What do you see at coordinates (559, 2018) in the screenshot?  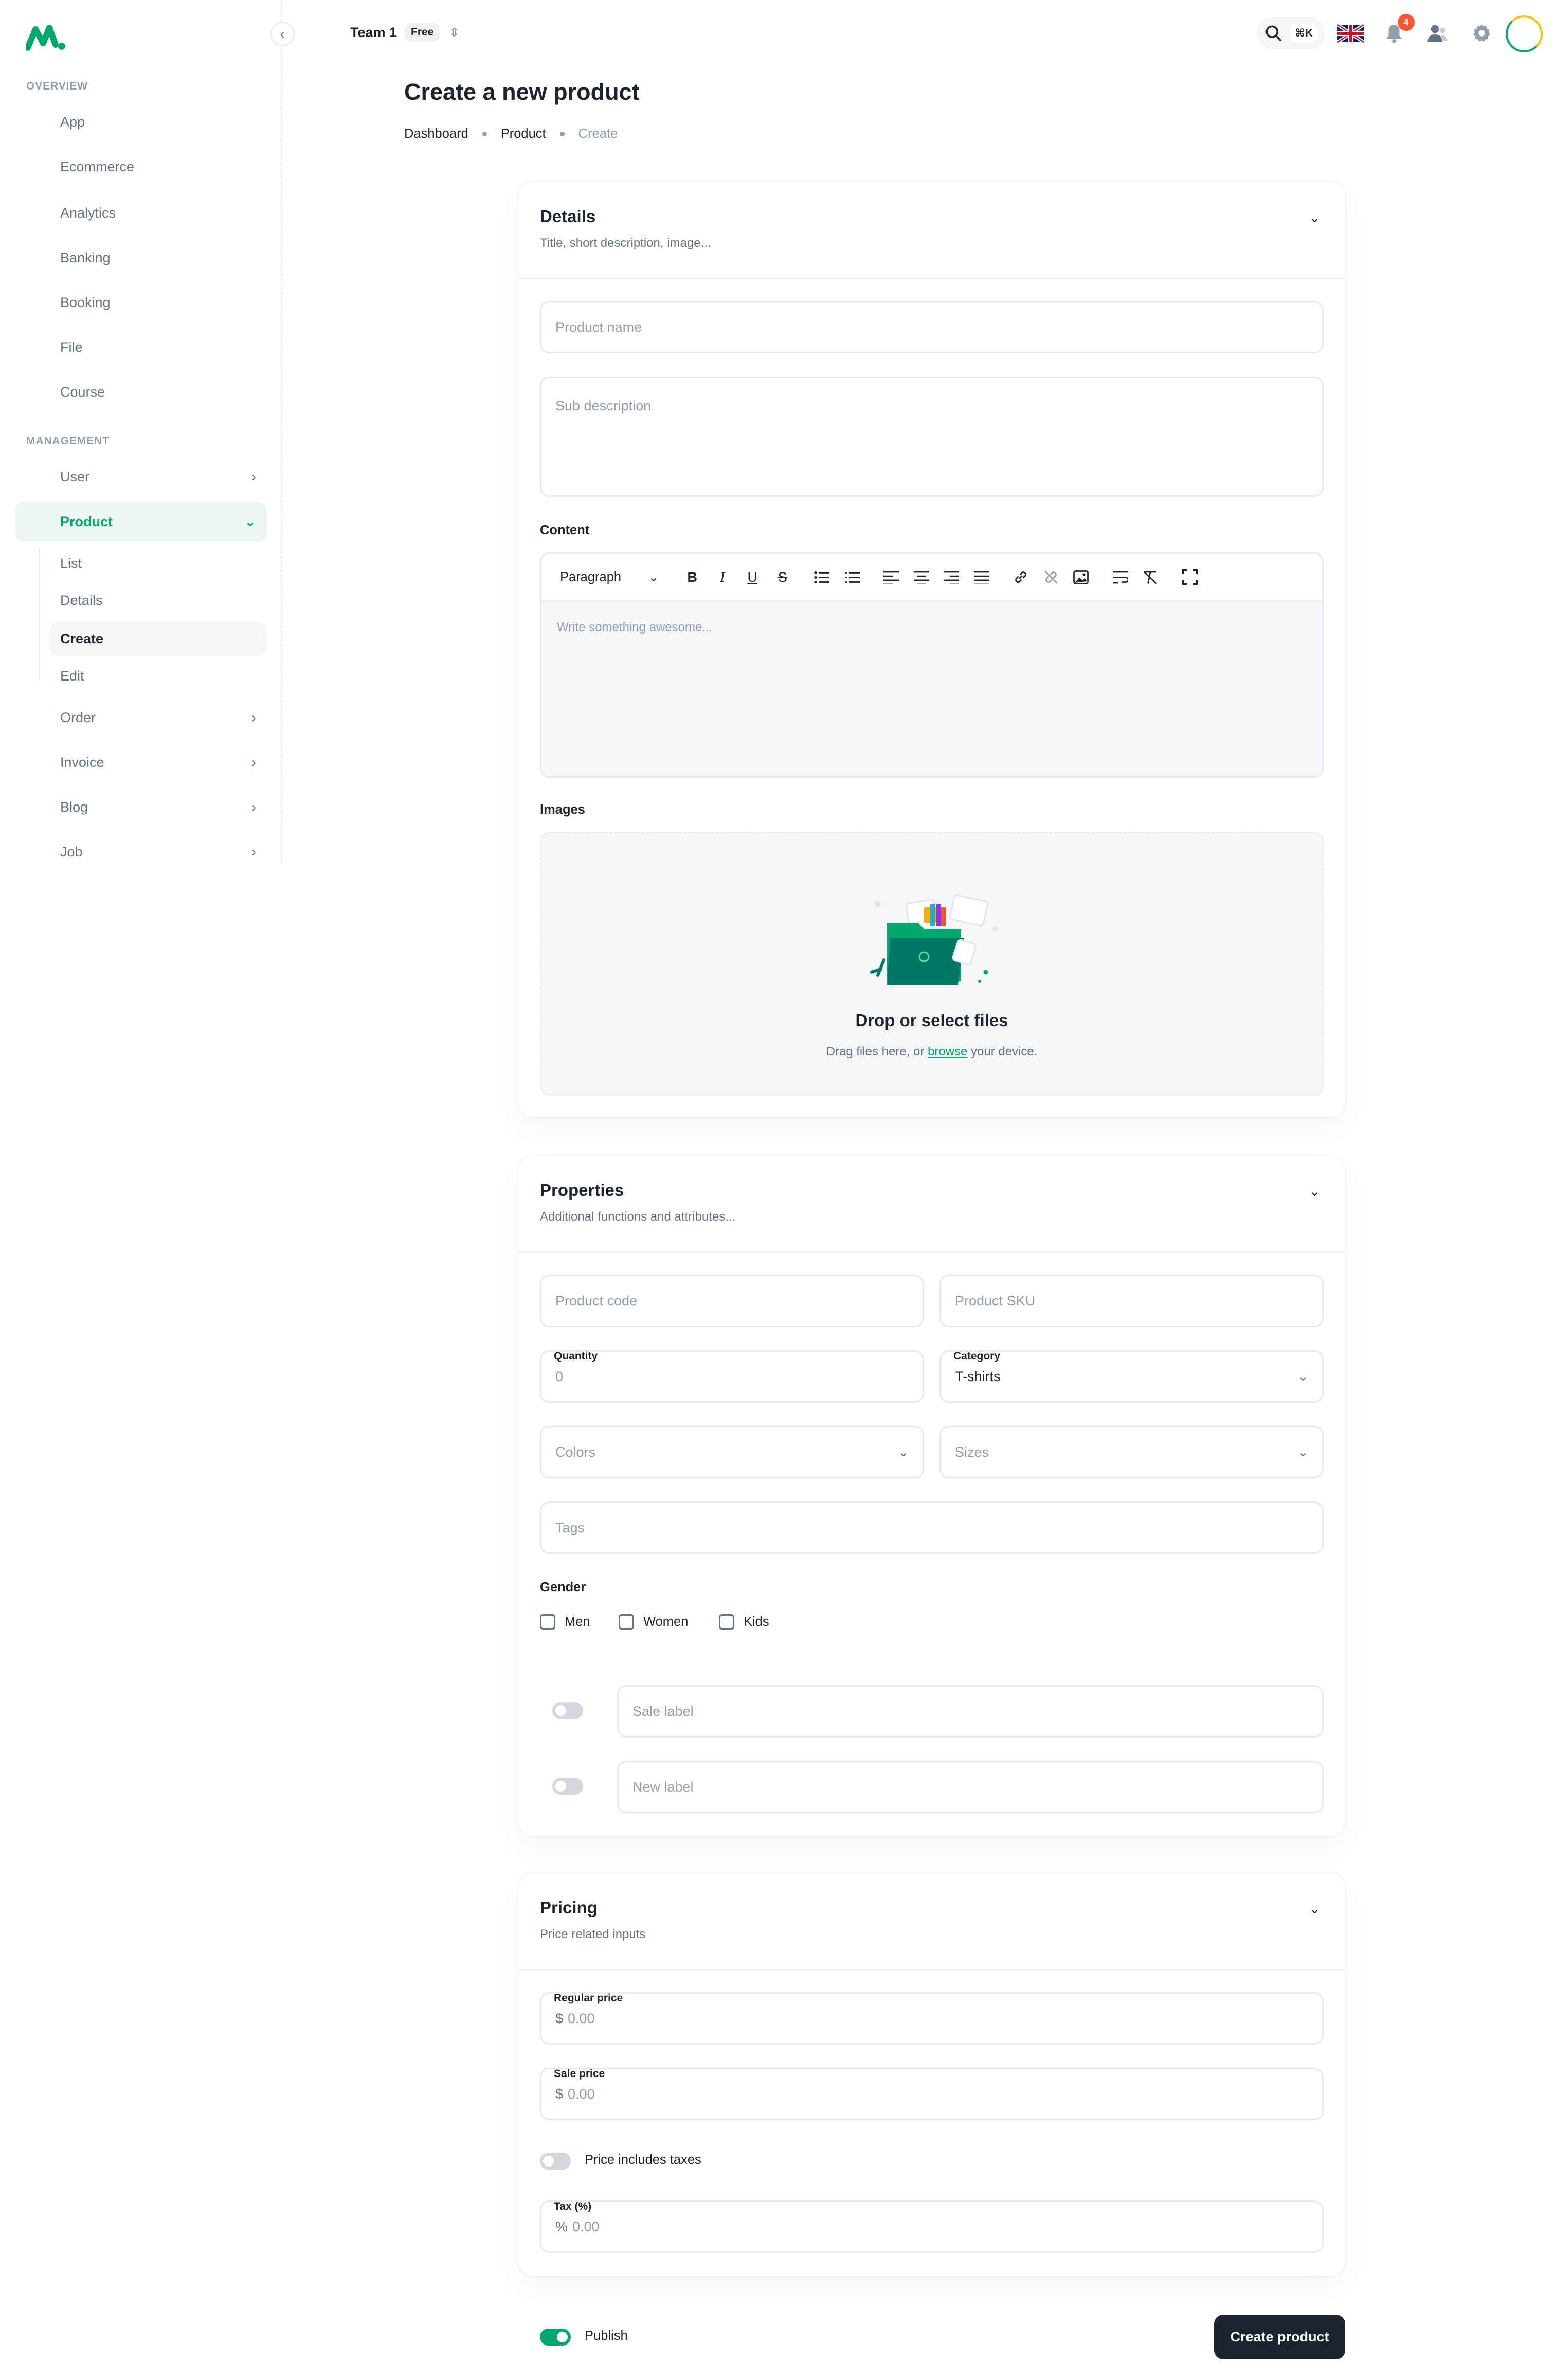 I see `currency-symbol: $` at bounding box center [559, 2018].